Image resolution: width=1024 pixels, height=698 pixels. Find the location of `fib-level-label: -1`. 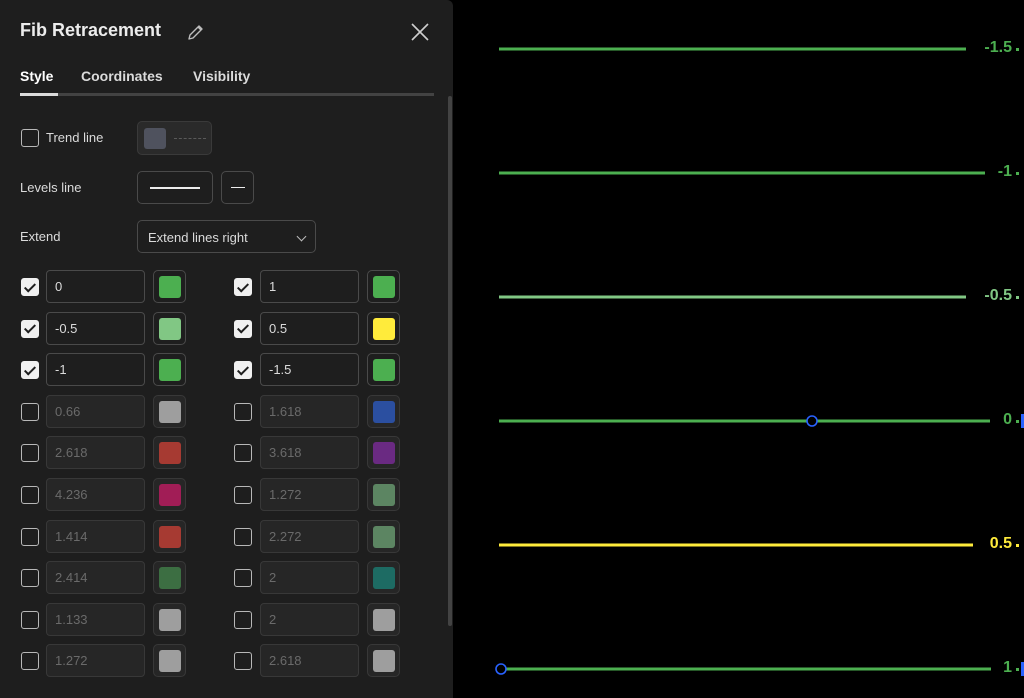

fib-level-label: -1 is located at coordinates (1004, 171).